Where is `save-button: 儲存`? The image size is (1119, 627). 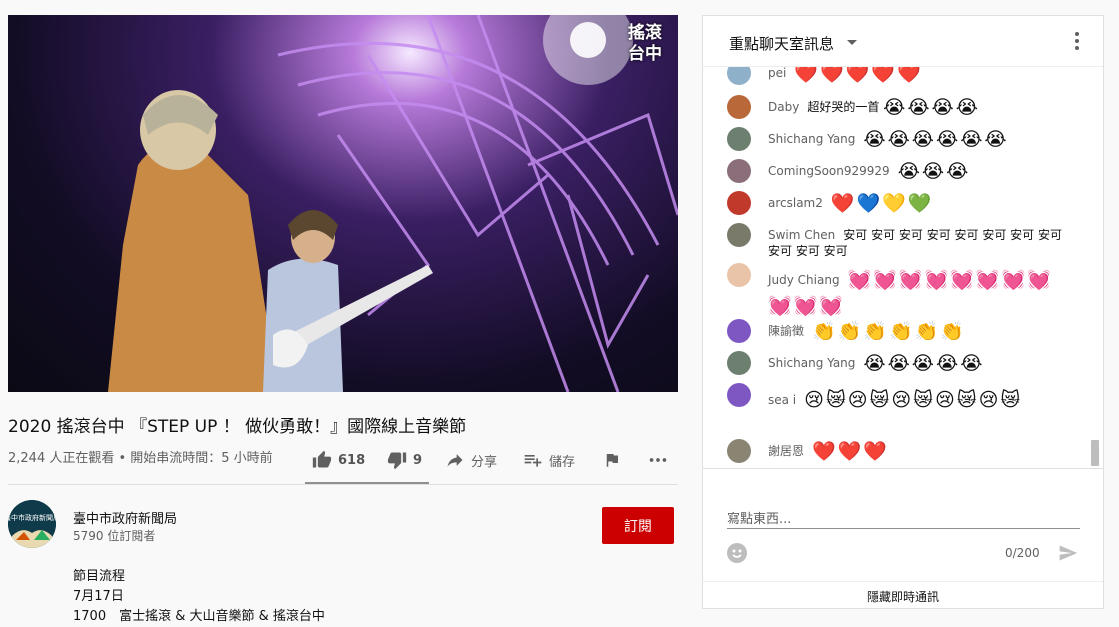 save-button: 儲存 is located at coordinates (549, 460).